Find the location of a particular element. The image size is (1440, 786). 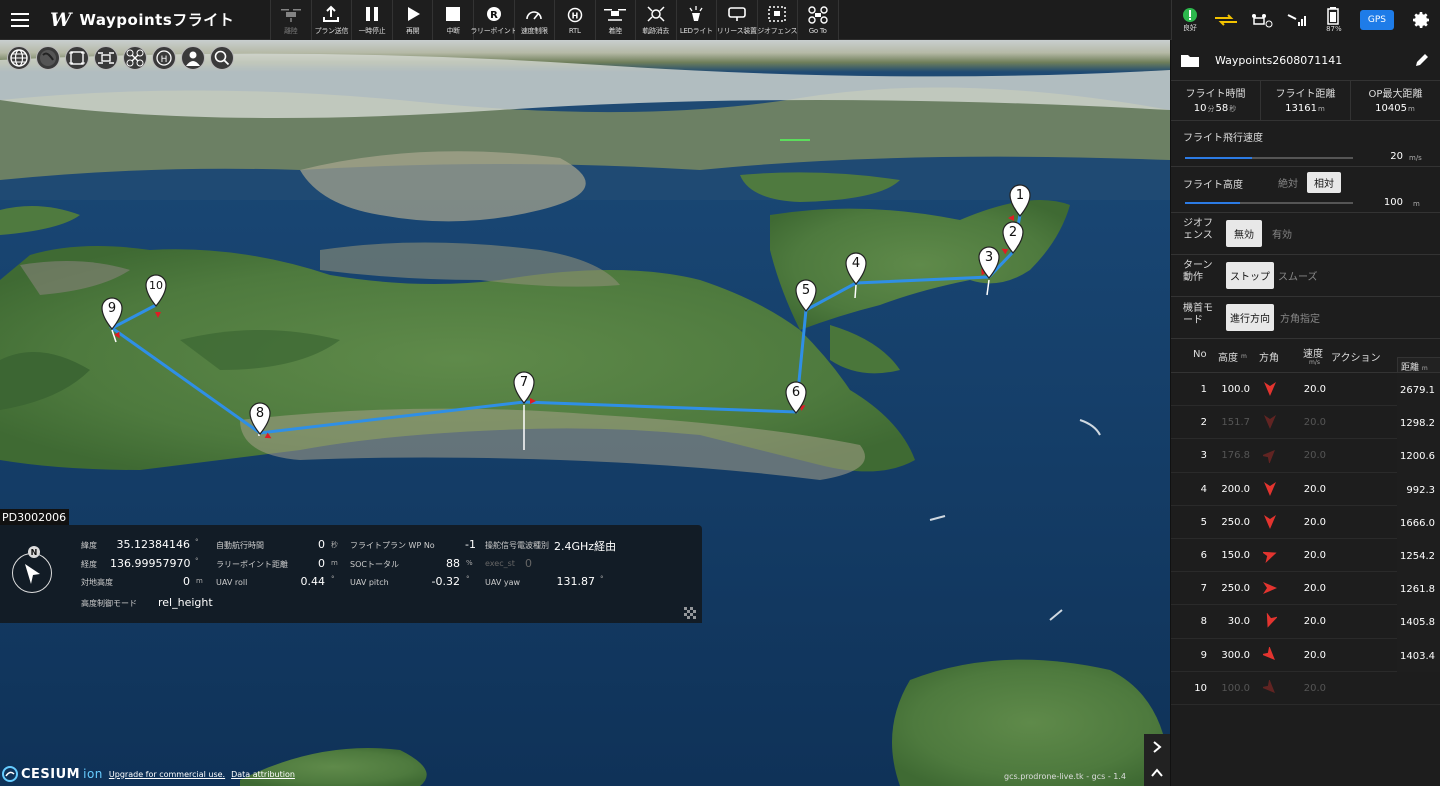

menu-icon is located at coordinates (20, 19).